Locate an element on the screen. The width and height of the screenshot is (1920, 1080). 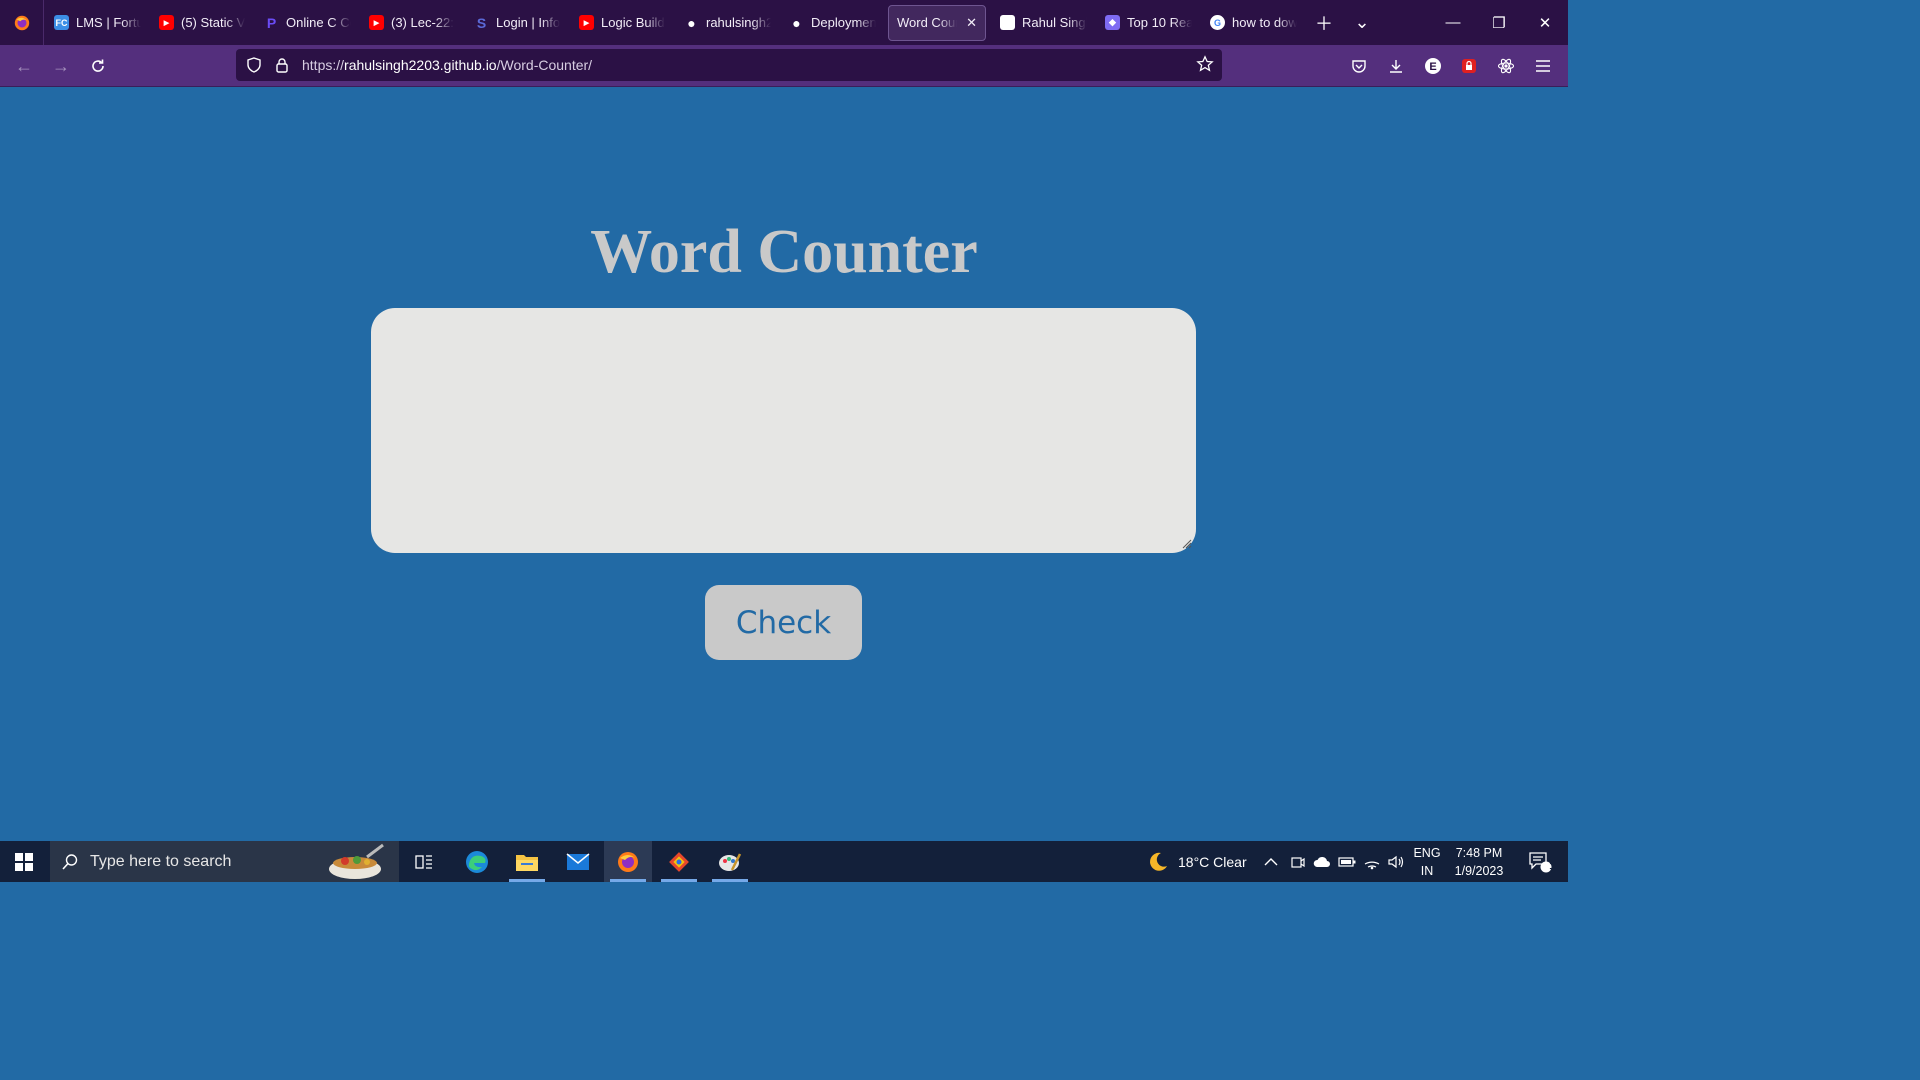
action-center-button: 1 is located at coordinates (1540, 861).